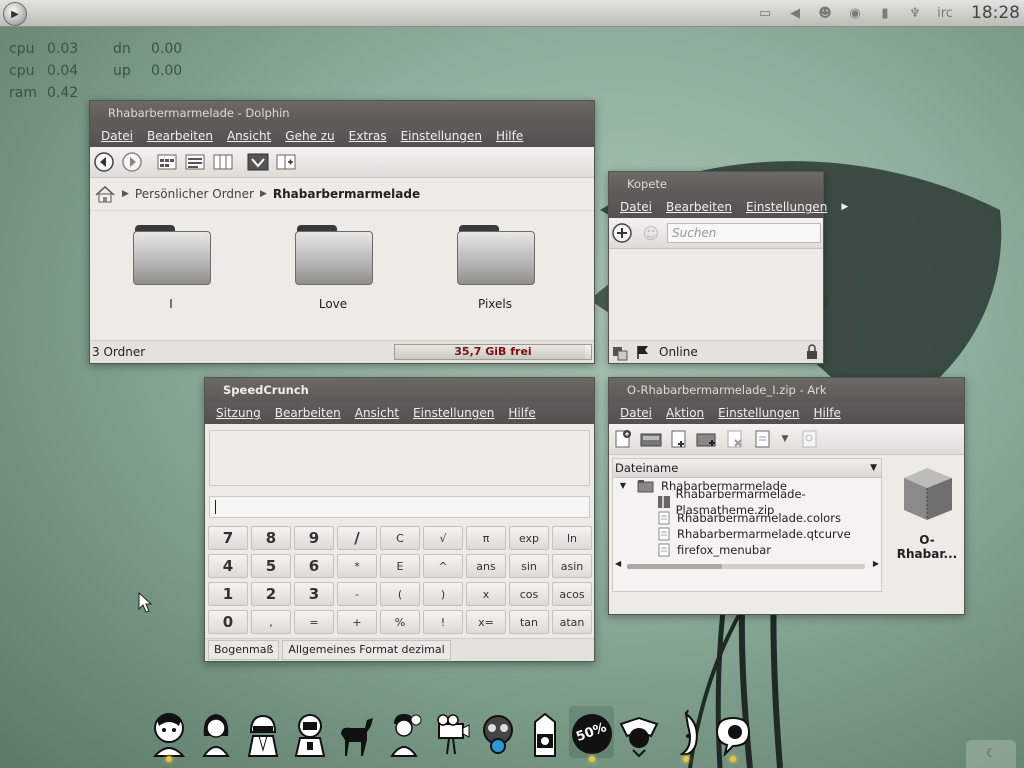 The image size is (1024, 768). What do you see at coordinates (15, 14) in the screenshot?
I see `kickoff-launcher-icon: ▶` at bounding box center [15, 14].